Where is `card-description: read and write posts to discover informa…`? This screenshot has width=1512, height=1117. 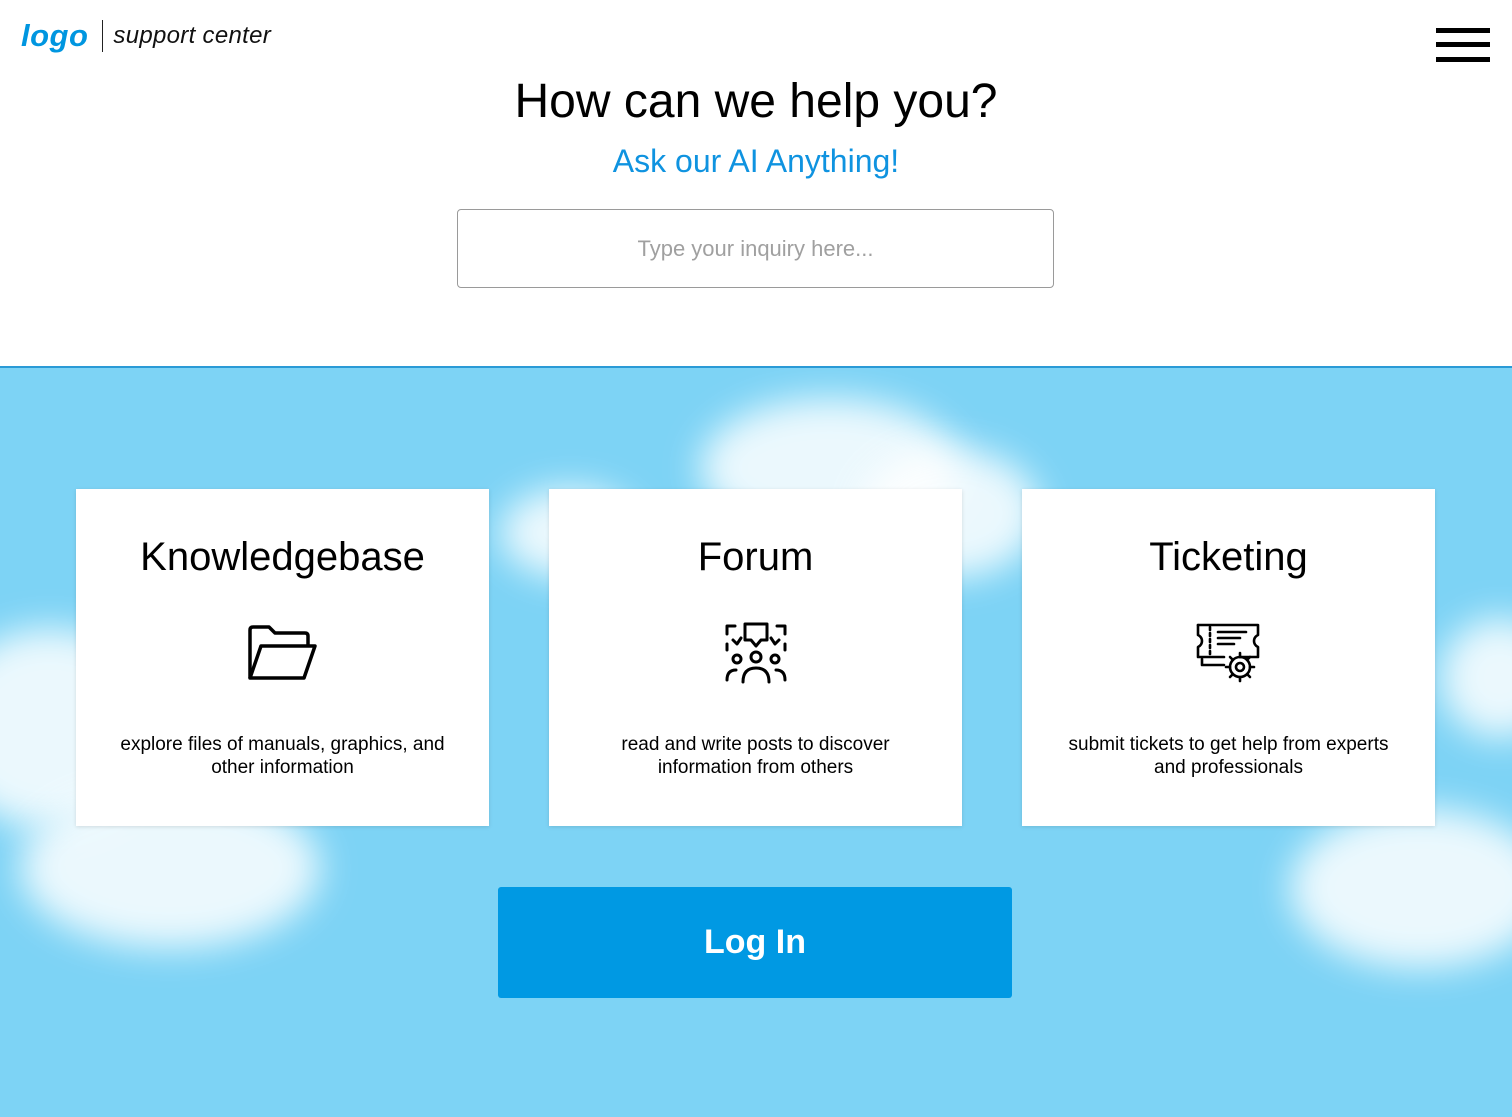
card-description: read and write posts to discover informa… is located at coordinates (755, 756).